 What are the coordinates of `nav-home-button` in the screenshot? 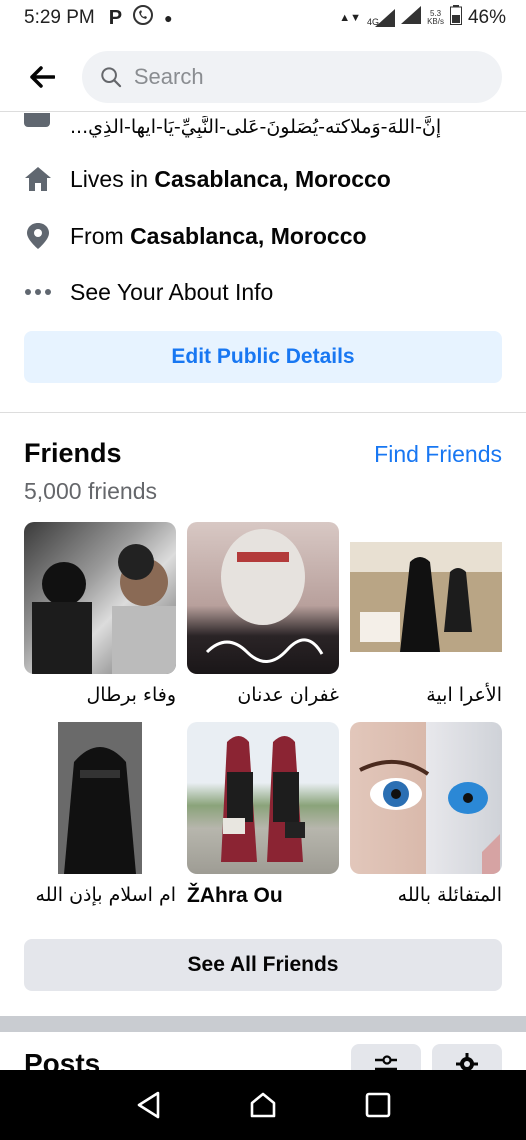 It's located at (263, 1105).